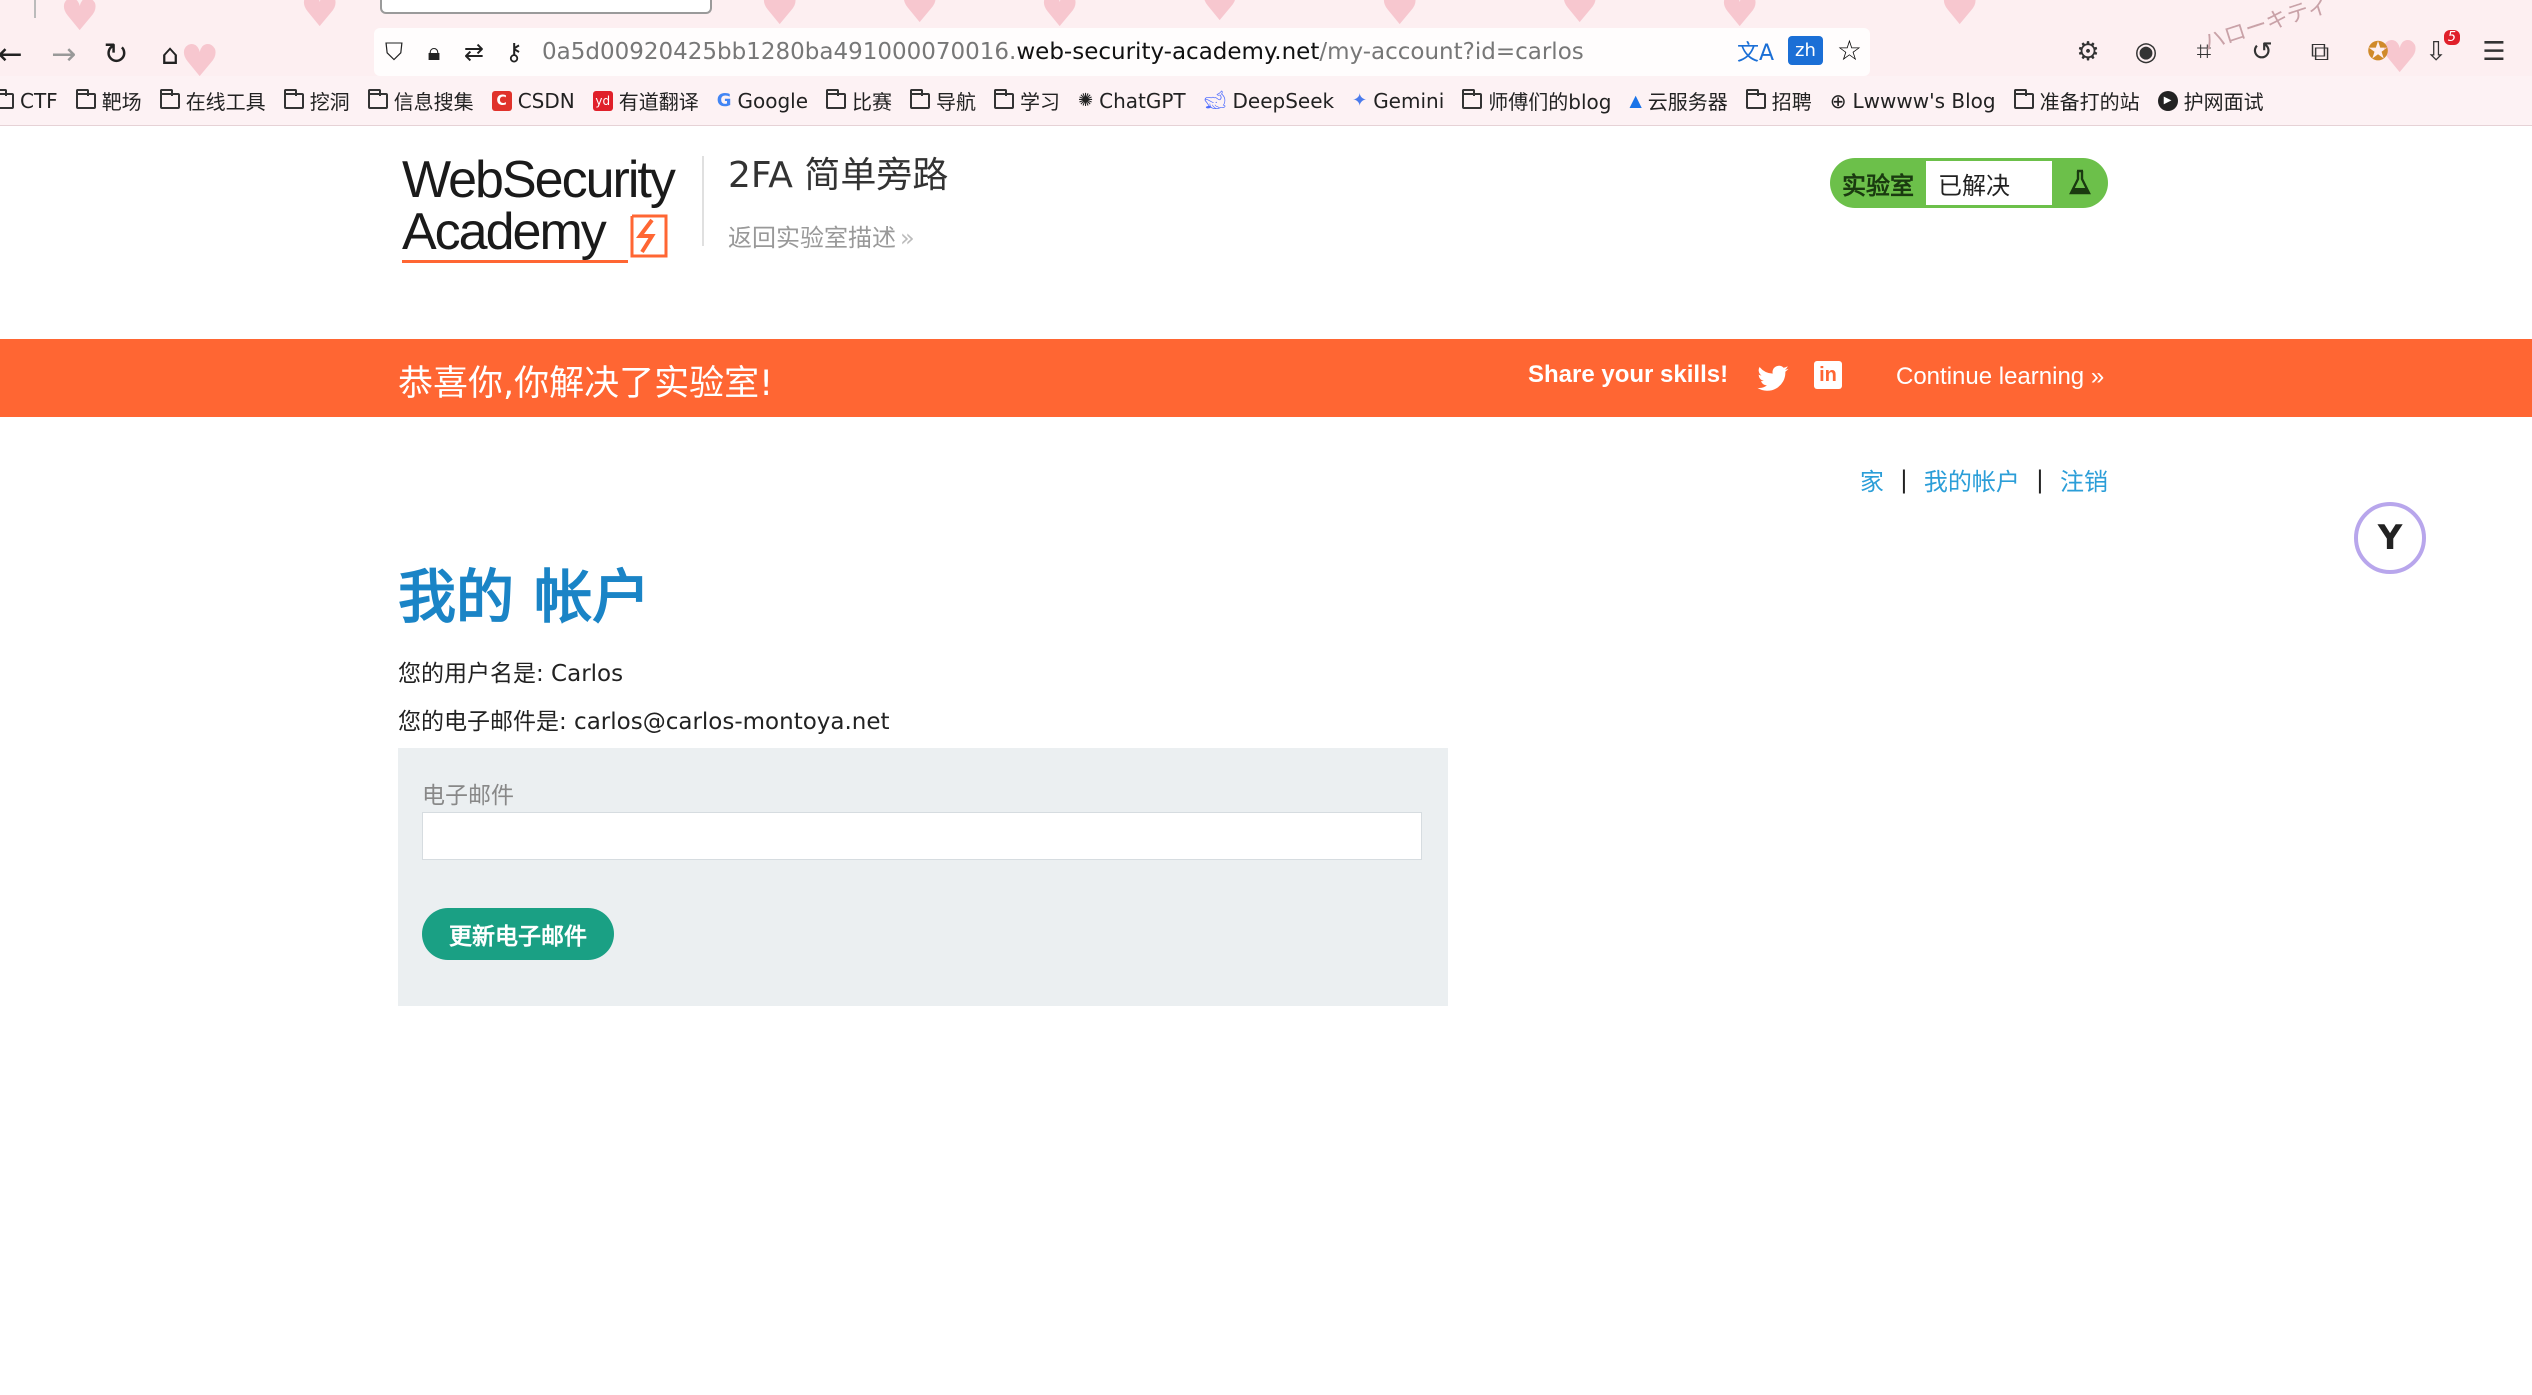 The width and height of the screenshot is (2532, 1395). Describe the element at coordinates (1215, 100) in the screenshot. I see `deepseek-icon: 🐋︎` at that location.